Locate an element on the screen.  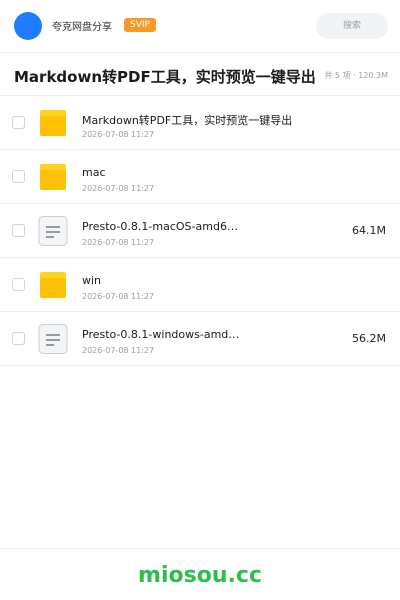
file-row: win 2026-07-08 11:27 is located at coordinates (200, 285).